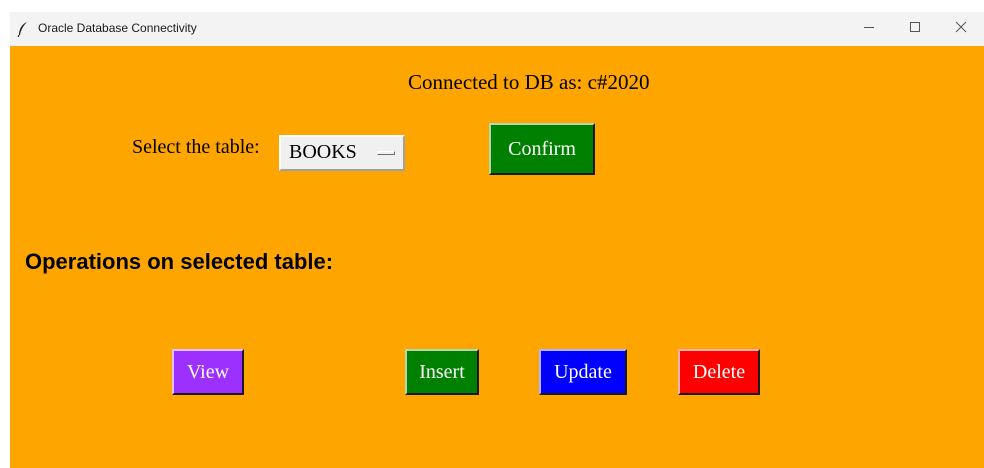 Image resolution: width=984 pixels, height=468 pixels. Describe the element at coordinates (179, 261) in the screenshot. I see `operations-heading: Operations on selected table:` at that location.